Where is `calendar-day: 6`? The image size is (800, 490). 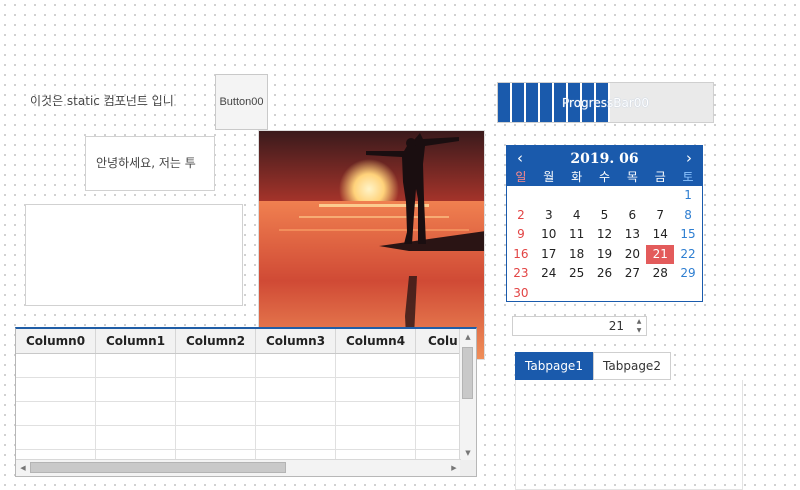
calendar-day: 6 is located at coordinates (632, 216).